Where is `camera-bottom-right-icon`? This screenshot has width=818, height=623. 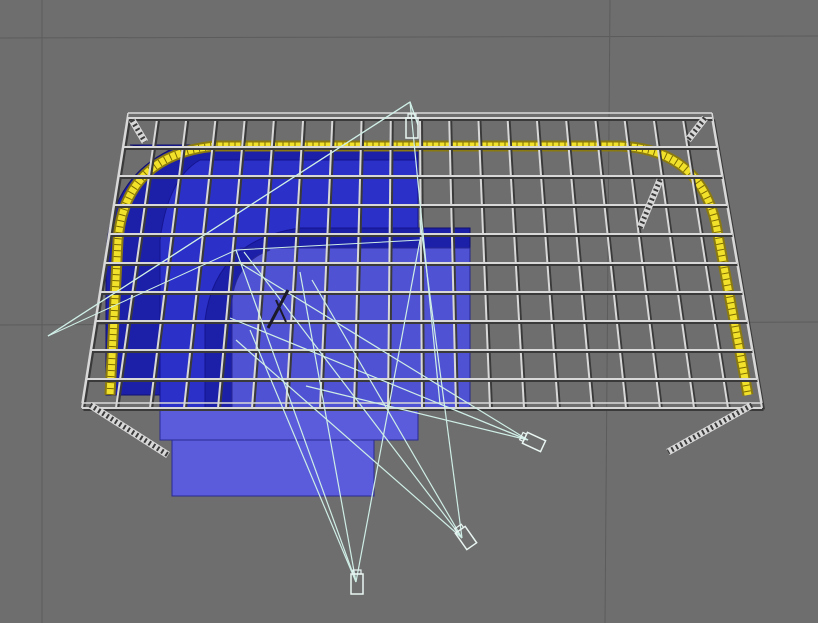
camera-bottom-right-icon is located at coordinates (465, 537).